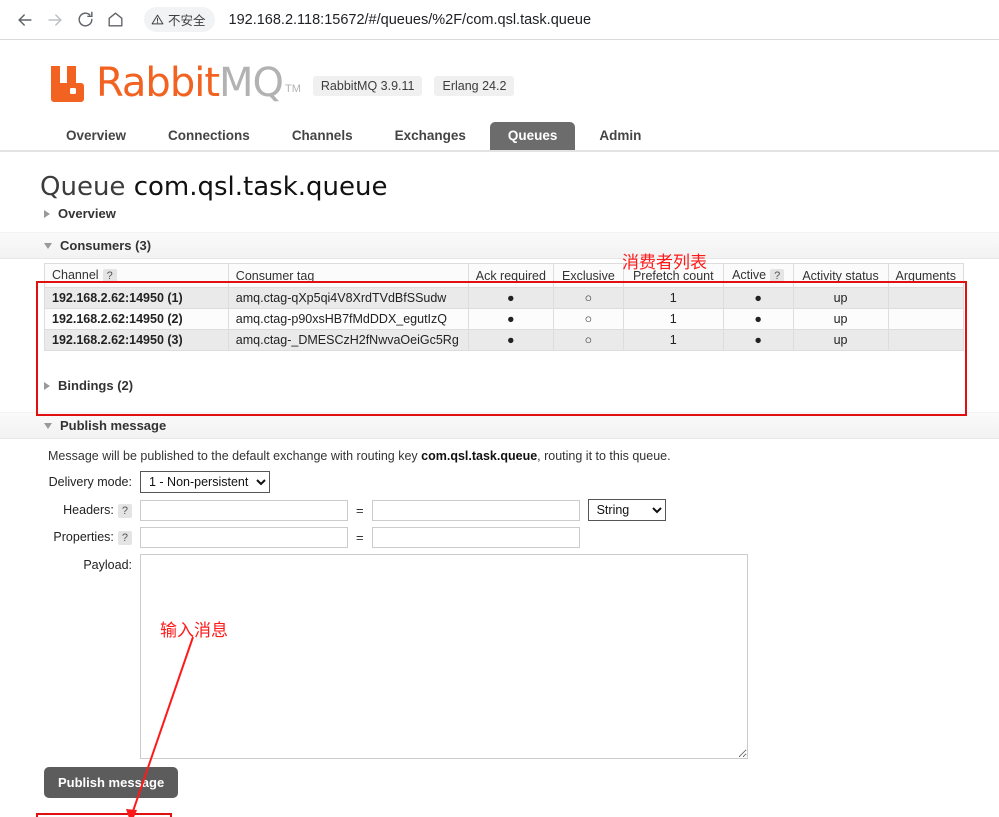  I want to click on section-overview-label: Overview, so click(87, 213).